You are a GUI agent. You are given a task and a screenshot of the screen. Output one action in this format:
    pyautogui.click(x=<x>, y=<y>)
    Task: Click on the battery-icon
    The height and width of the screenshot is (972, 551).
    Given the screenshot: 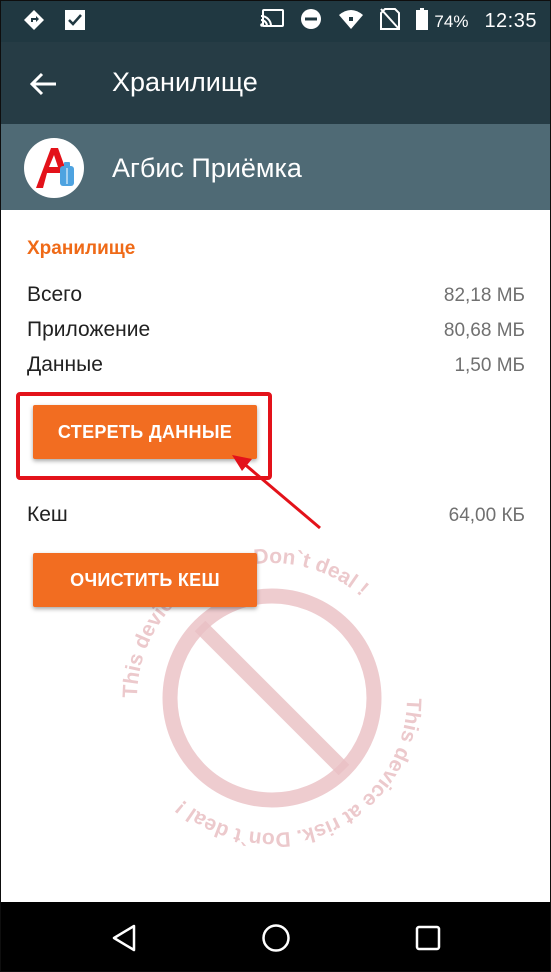 What is the action you would take?
    pyautogui.click(x=422, y=21)
    